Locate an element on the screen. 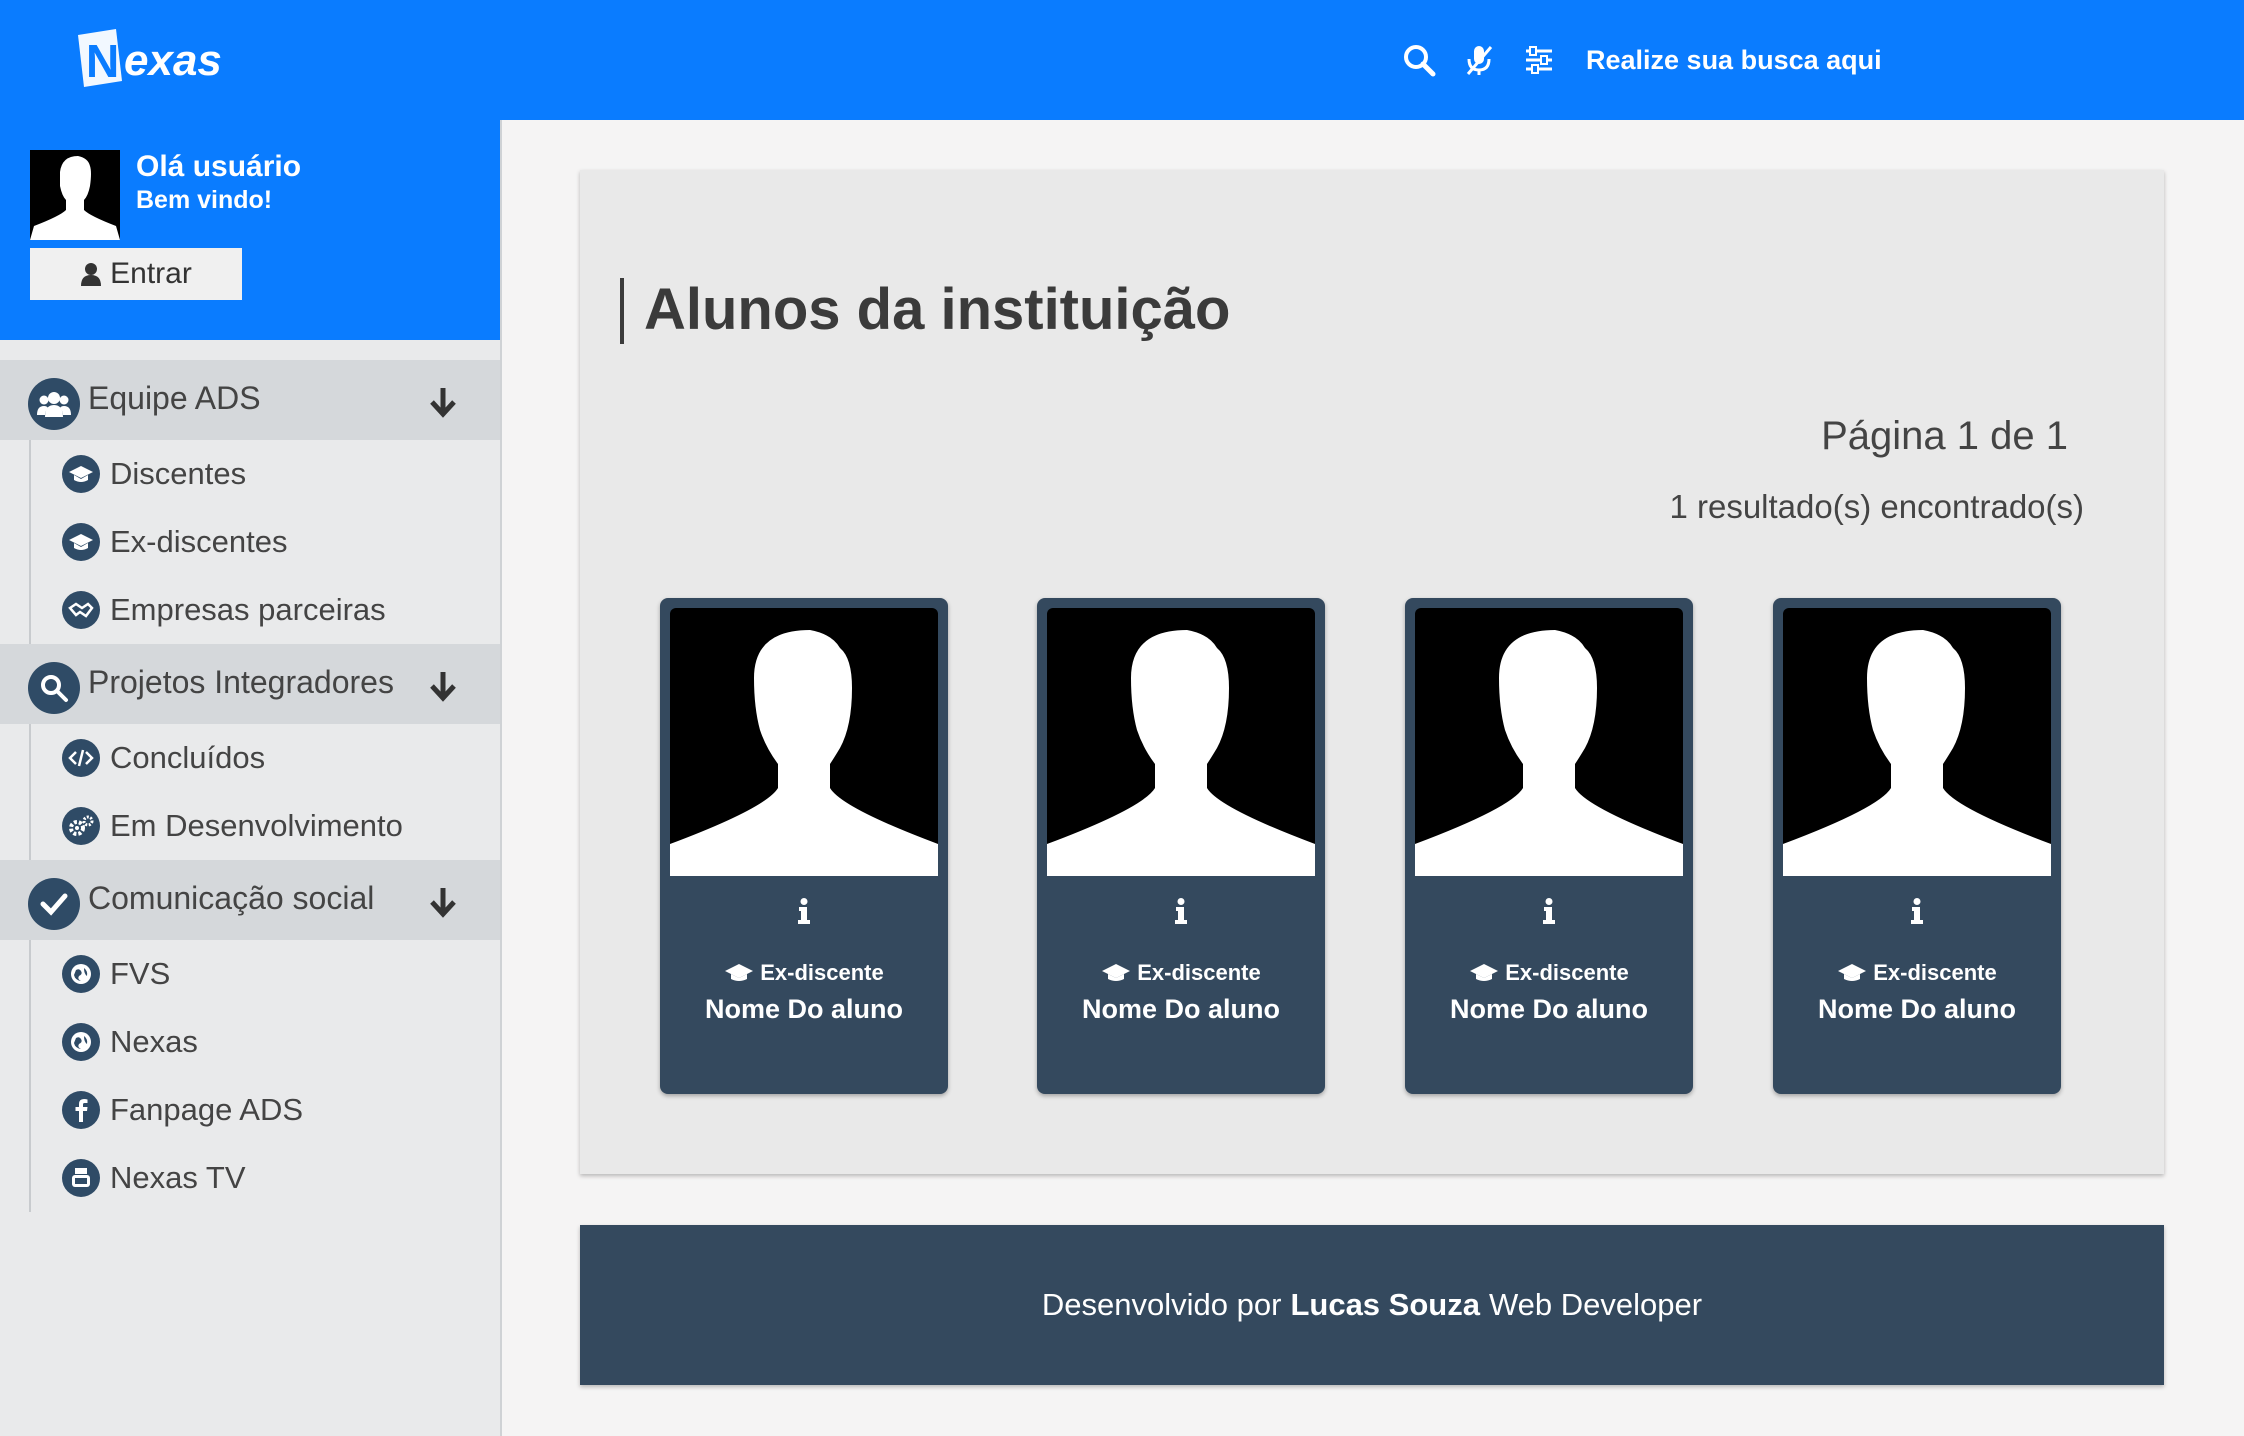 Image resolution: width=2244 pixels, height=1436 pixels. sidebar-item-concluidos: Concluídos is located at coordinates (250, 758).